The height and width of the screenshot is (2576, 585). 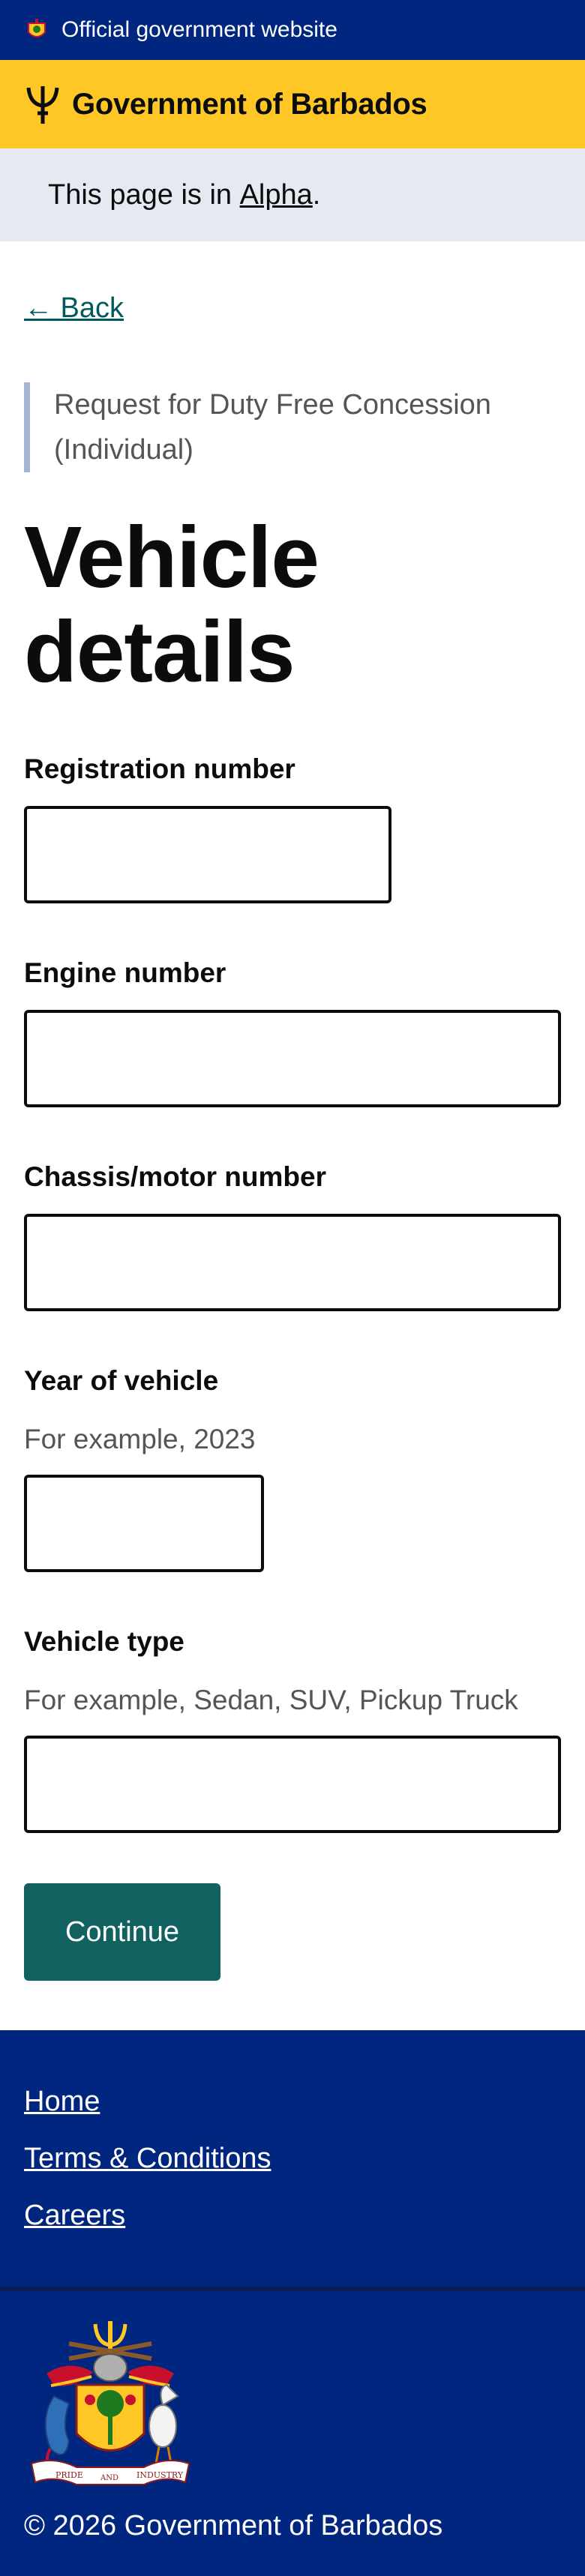 I want to click on registration-number-label: Registration number, so click(x=160, y=769).